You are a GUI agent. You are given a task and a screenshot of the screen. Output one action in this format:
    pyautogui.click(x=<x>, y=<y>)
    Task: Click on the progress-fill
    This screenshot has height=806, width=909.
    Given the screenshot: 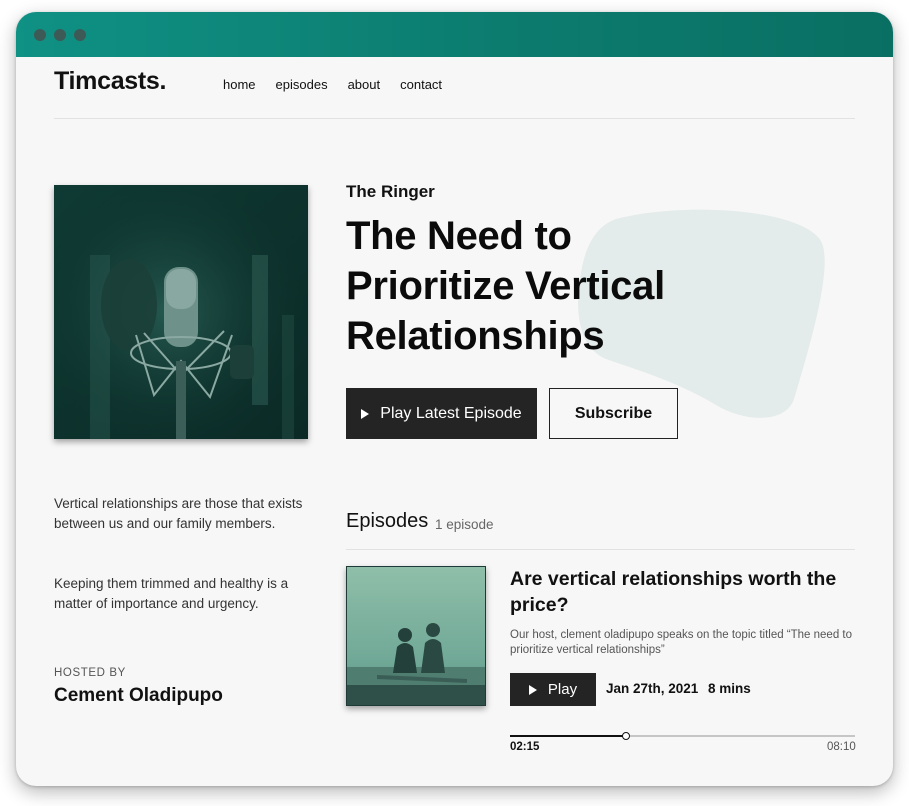 What is the action you would take?
    pyautogui.click(x=568, y=736)
    